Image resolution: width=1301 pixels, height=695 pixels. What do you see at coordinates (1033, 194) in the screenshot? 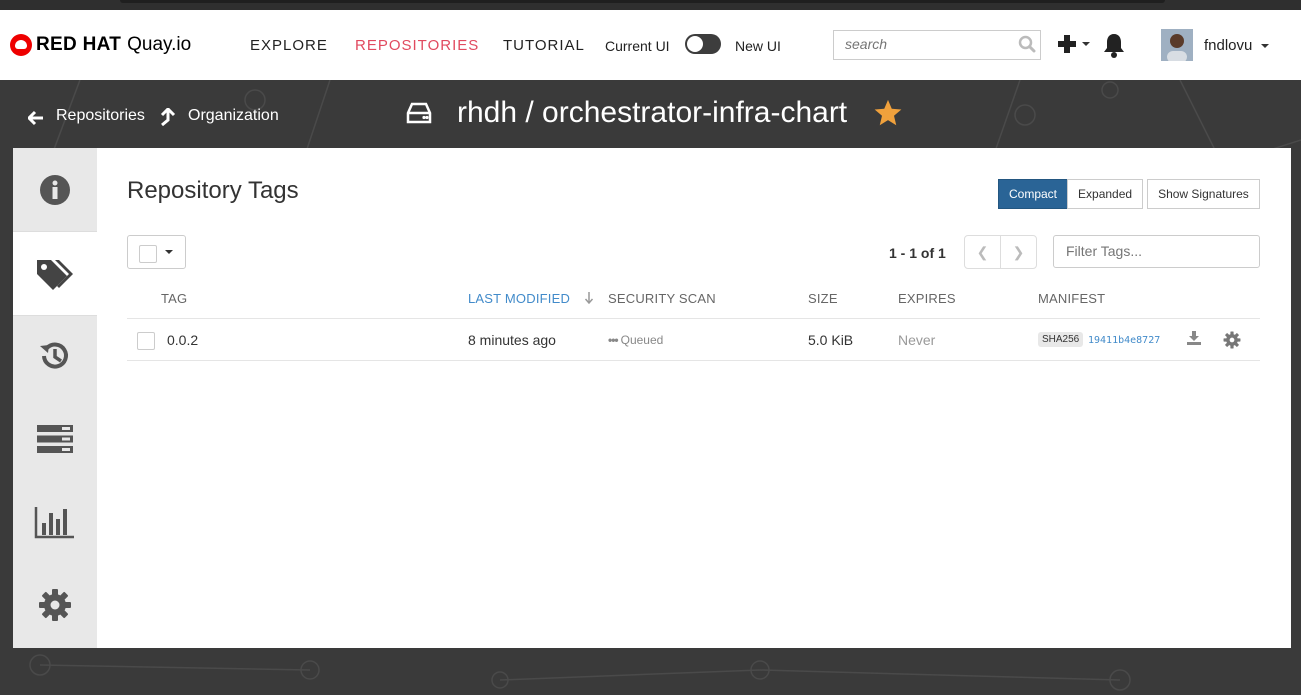
I see `compact-view-button: Compact` at bounding box center [1033, 194].